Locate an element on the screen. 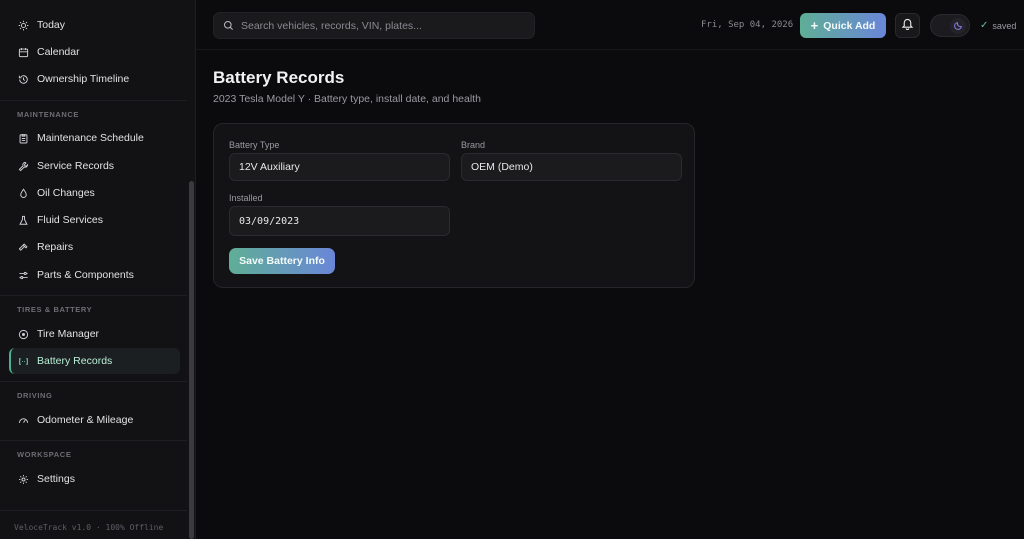  sidebar-item-oil-changes: Oil Changes is located at coordinates (94, 193).